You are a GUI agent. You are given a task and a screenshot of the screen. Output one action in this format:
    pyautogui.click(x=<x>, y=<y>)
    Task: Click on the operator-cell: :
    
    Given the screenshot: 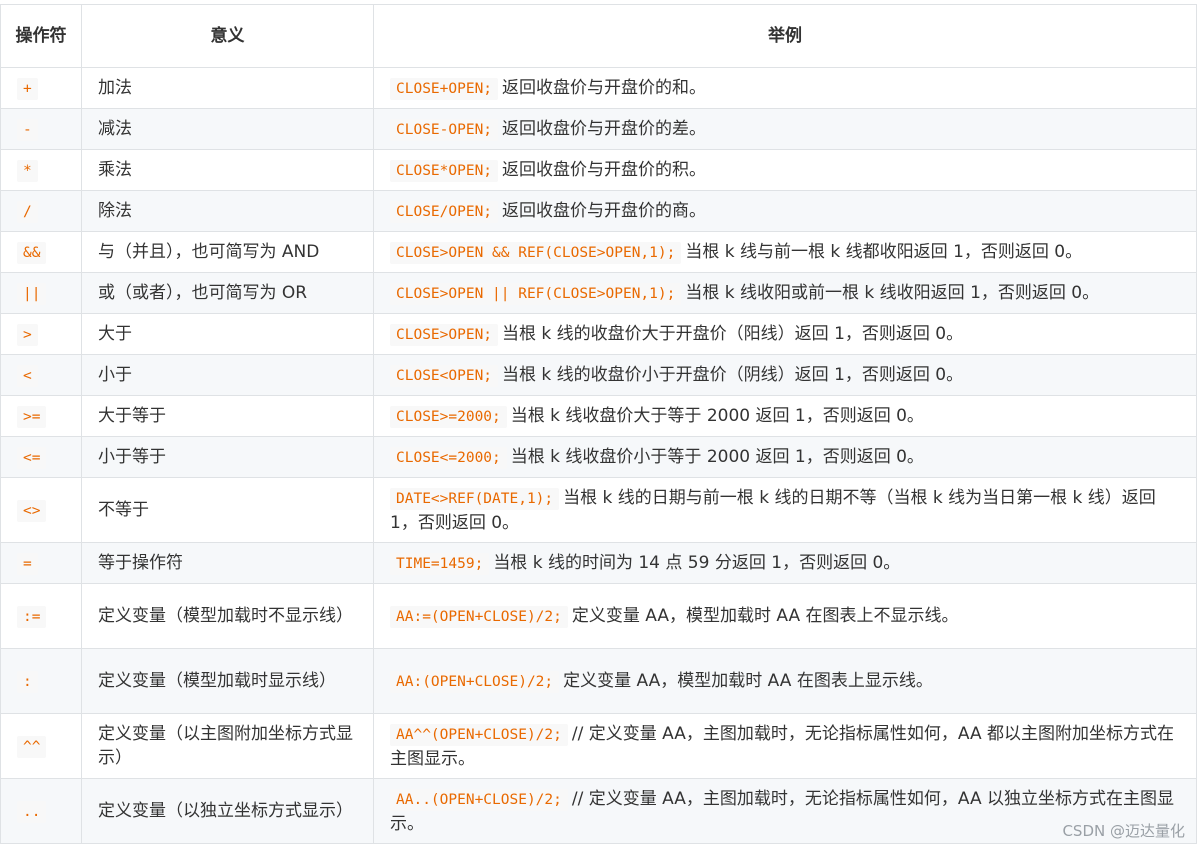 What is the action you would take?
    pyautogui.click(x=41, y=681)
    